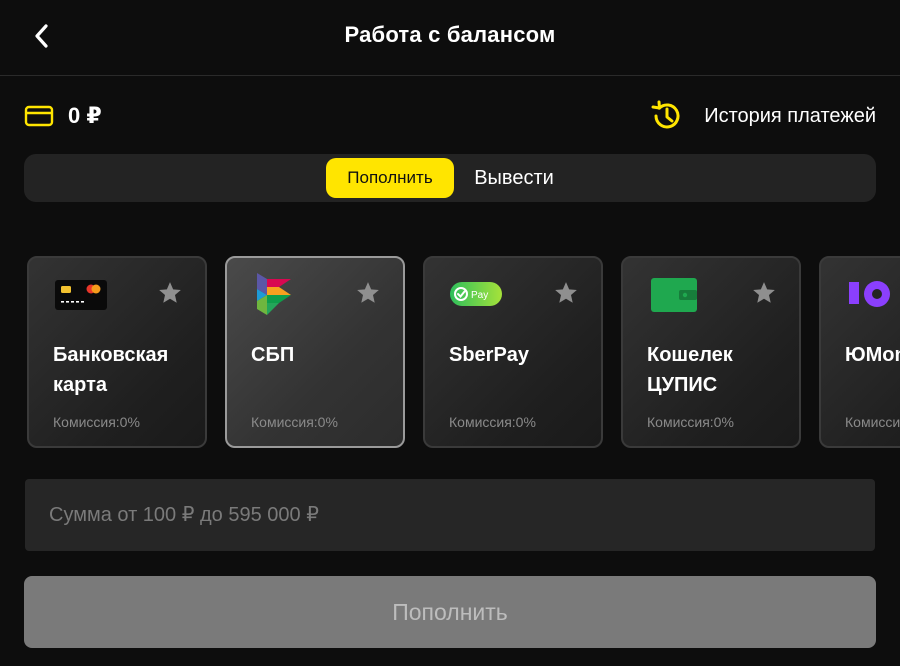 Image resolution: width=900 pixels, height=666 pixels. I want to click on sberpay-logo-text: Pay, so click(479, 295).